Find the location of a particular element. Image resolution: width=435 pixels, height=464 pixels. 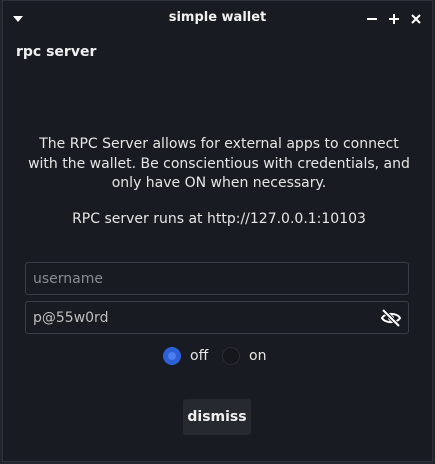

close-button is located at coordinates (416, 19).